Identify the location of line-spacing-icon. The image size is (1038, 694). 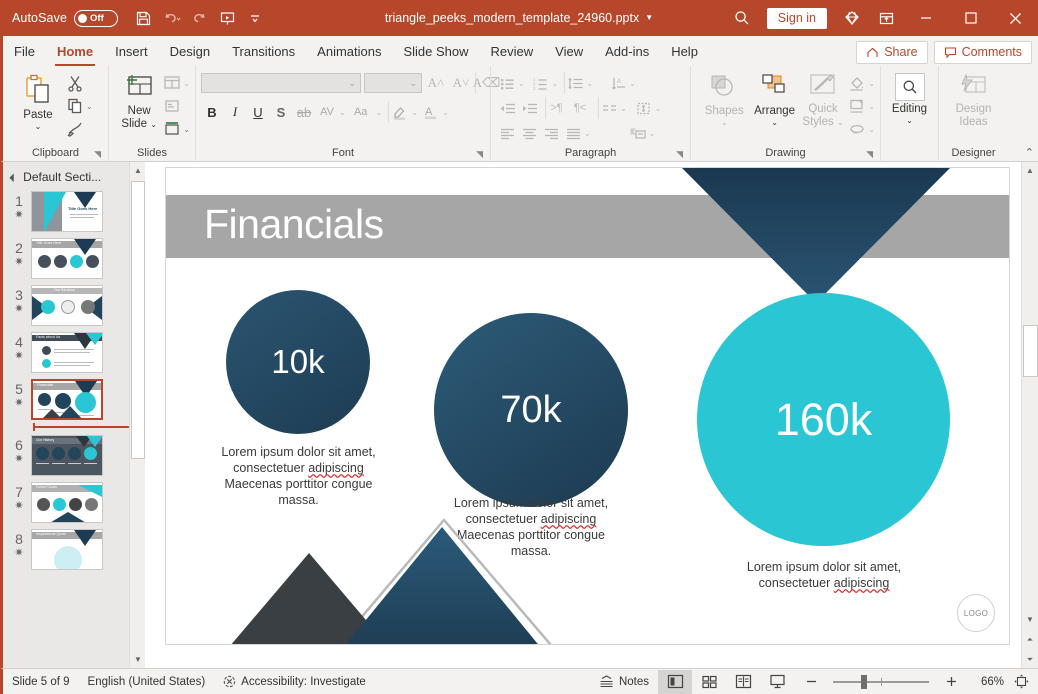
(575, 83).